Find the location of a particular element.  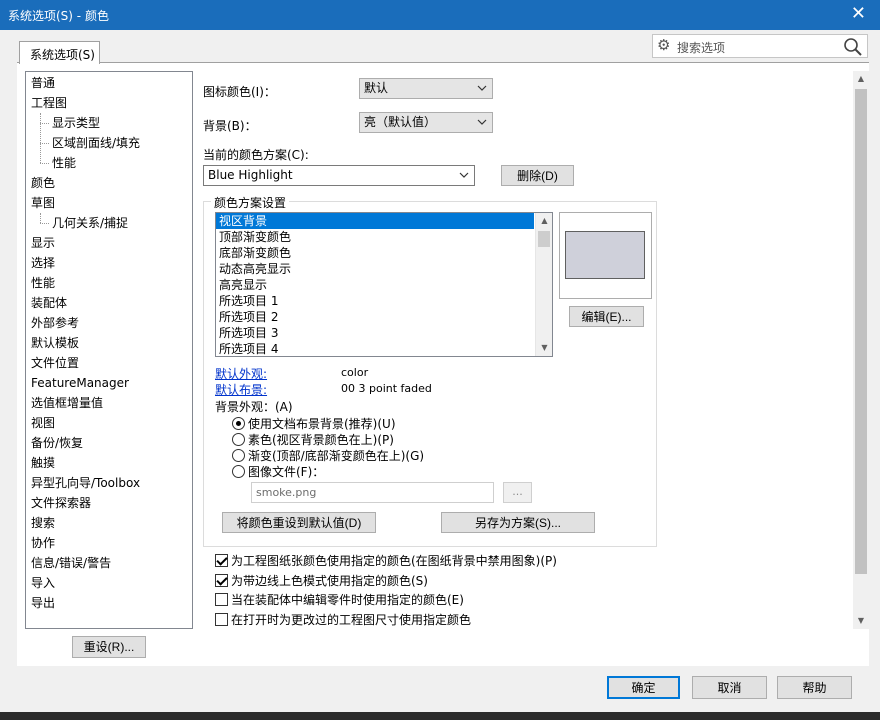

tree-item: 视图 is located at coordinates (109, 423).